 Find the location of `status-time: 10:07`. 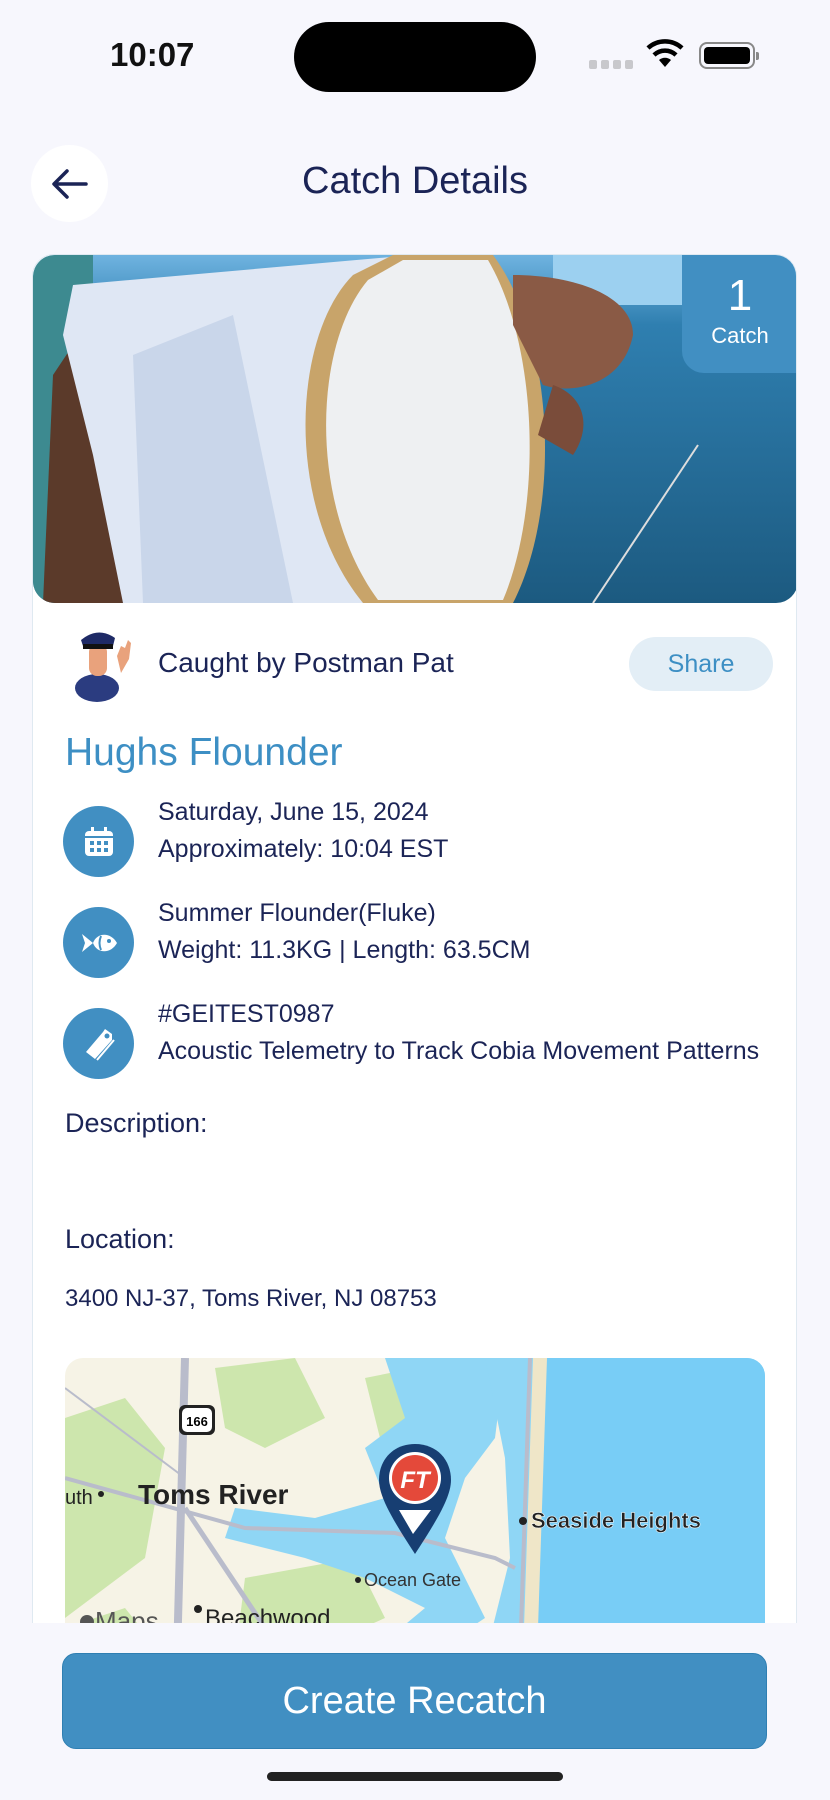

status-time: 10:07 is located at coordinates (152, 54).